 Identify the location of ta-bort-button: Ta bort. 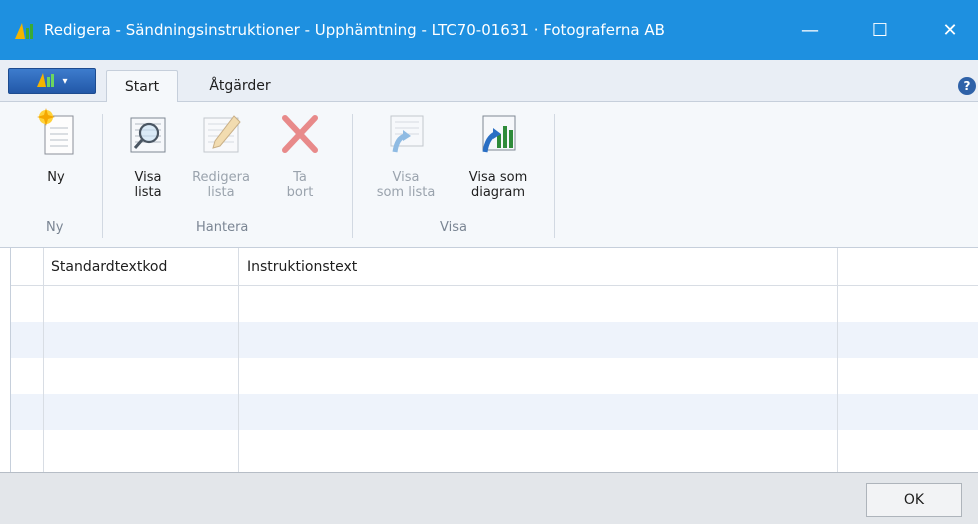
(300, 154).